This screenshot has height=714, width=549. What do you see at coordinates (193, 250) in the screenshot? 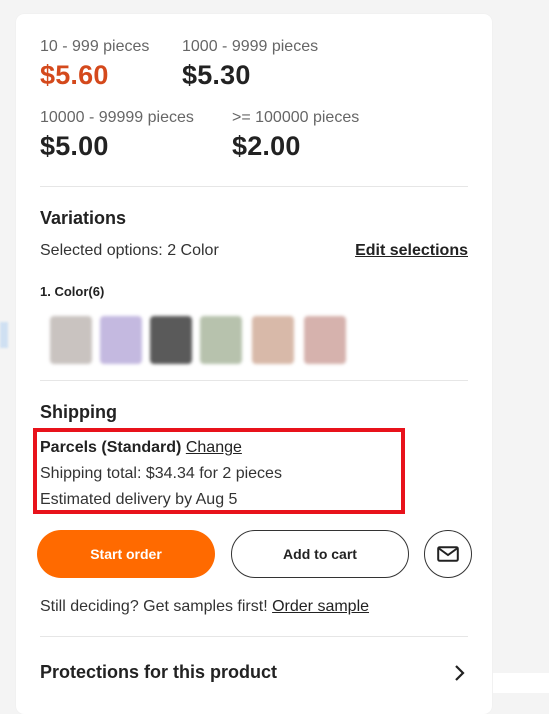
I see `selected-options-value: 2 Color` at bounding box center [193, 250].